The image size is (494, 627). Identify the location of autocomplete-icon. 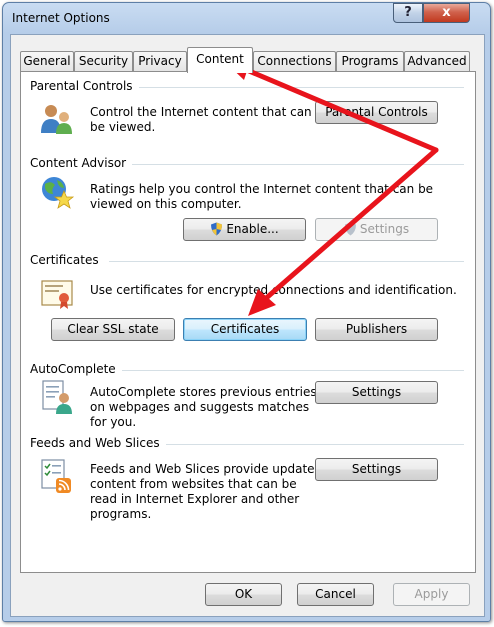
(57, 397).